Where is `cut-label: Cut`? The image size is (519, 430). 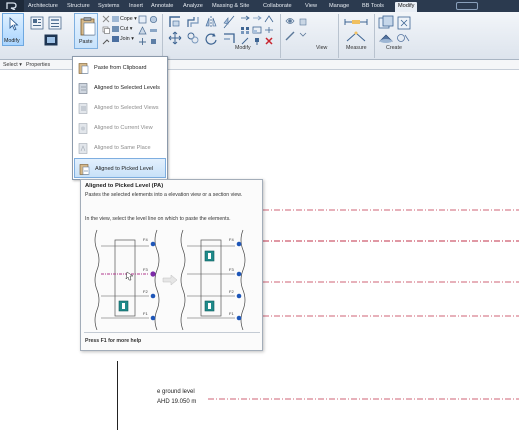 cut-label: Cut is located at coordinates (124, 29).